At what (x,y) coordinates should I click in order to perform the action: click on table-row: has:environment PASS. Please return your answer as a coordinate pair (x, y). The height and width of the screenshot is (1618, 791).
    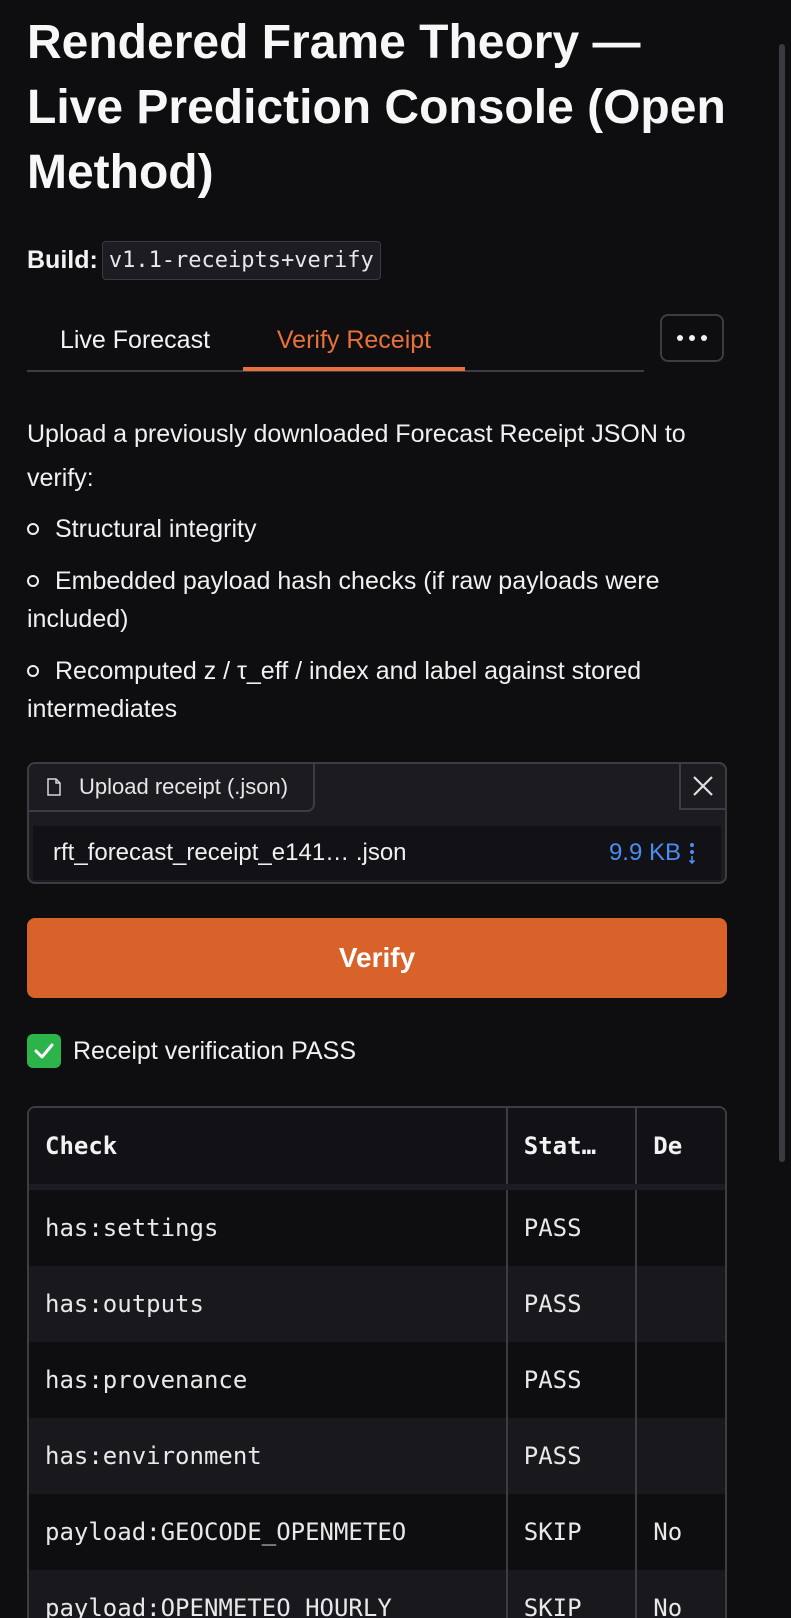
    Looking at the image, I should click on (377, 1456).